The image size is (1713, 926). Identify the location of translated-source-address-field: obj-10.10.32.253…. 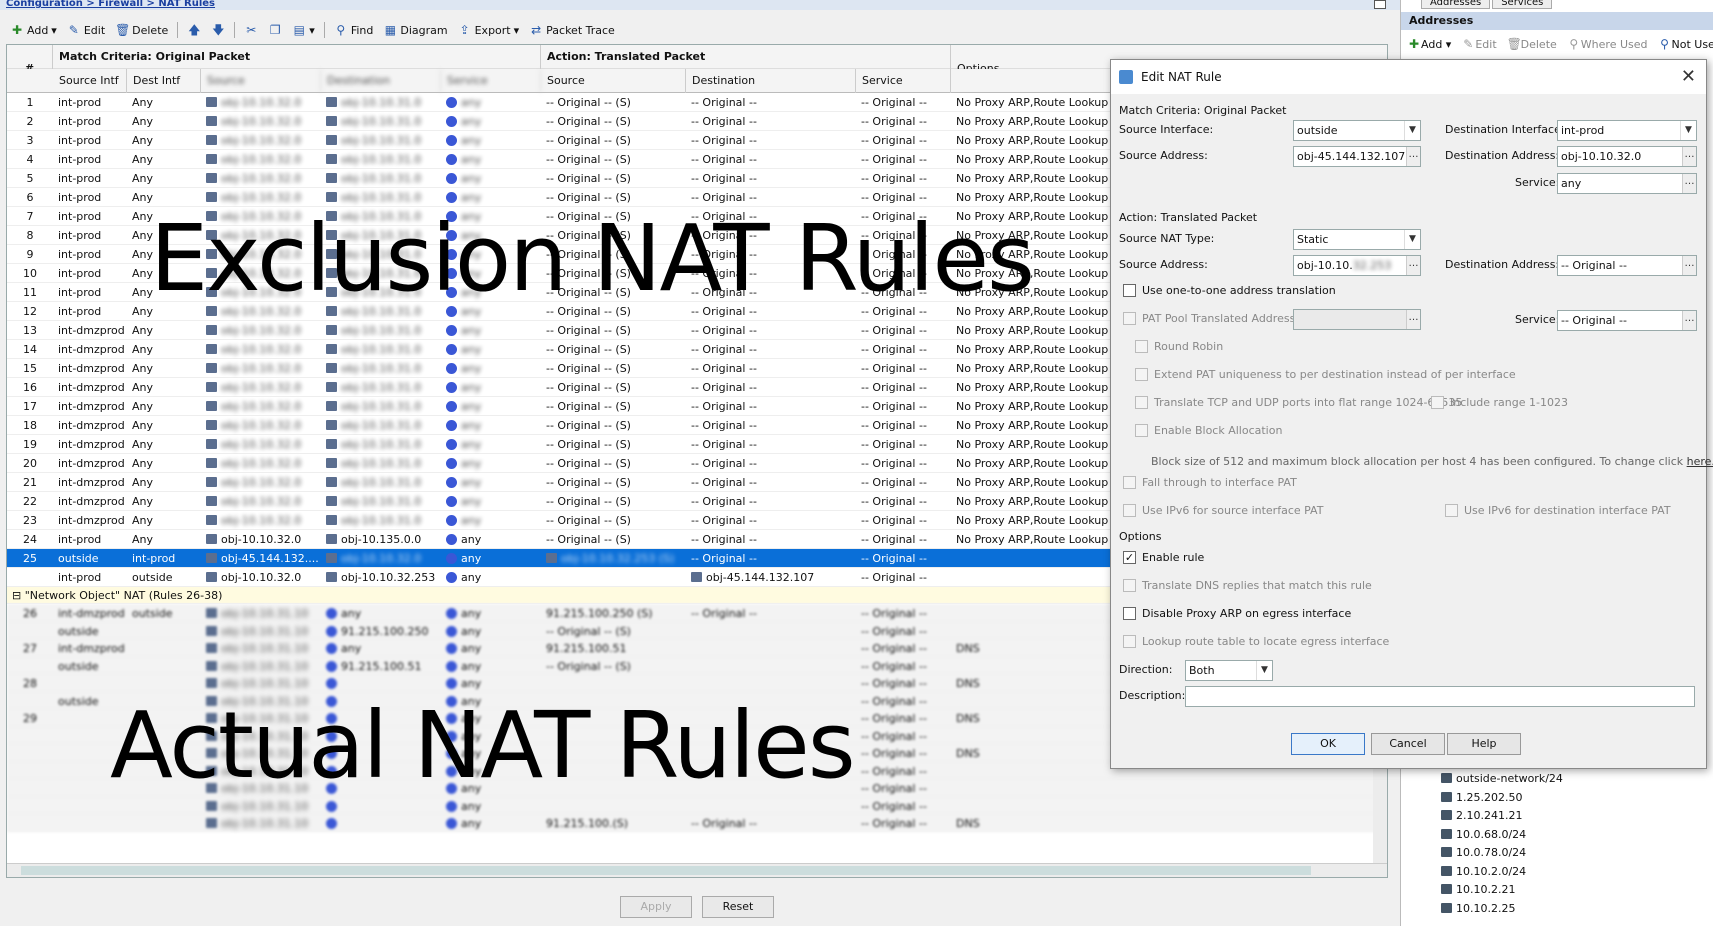
(1357, 265).